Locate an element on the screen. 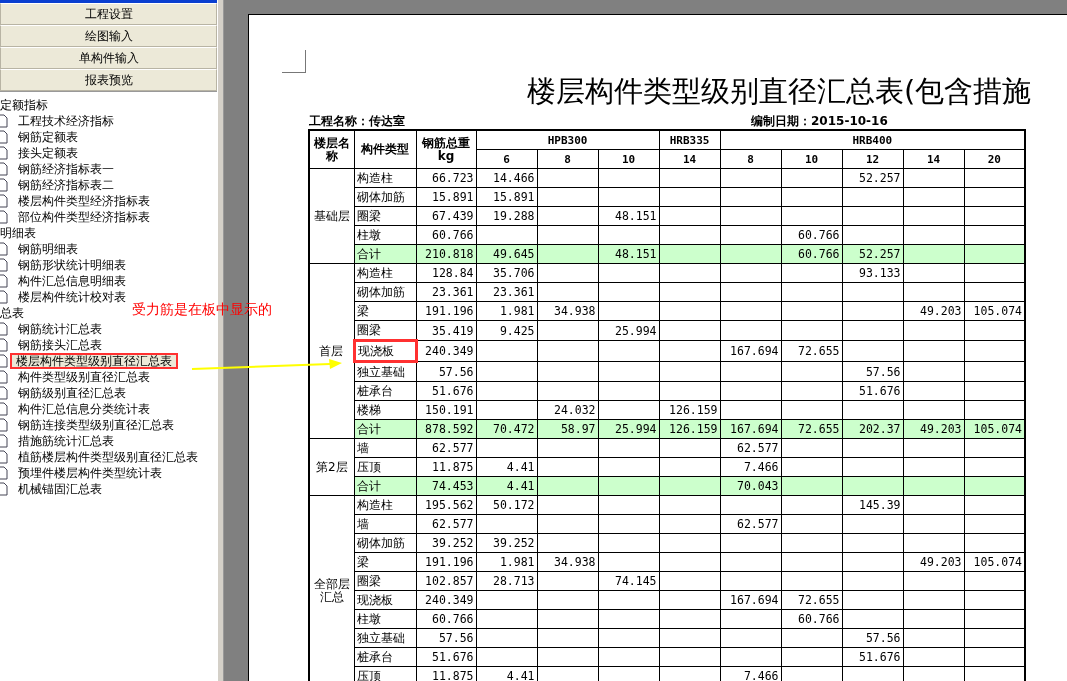 The image size is (1067, 681). tree-group: 明细表 is located at coordinates (18, 233).